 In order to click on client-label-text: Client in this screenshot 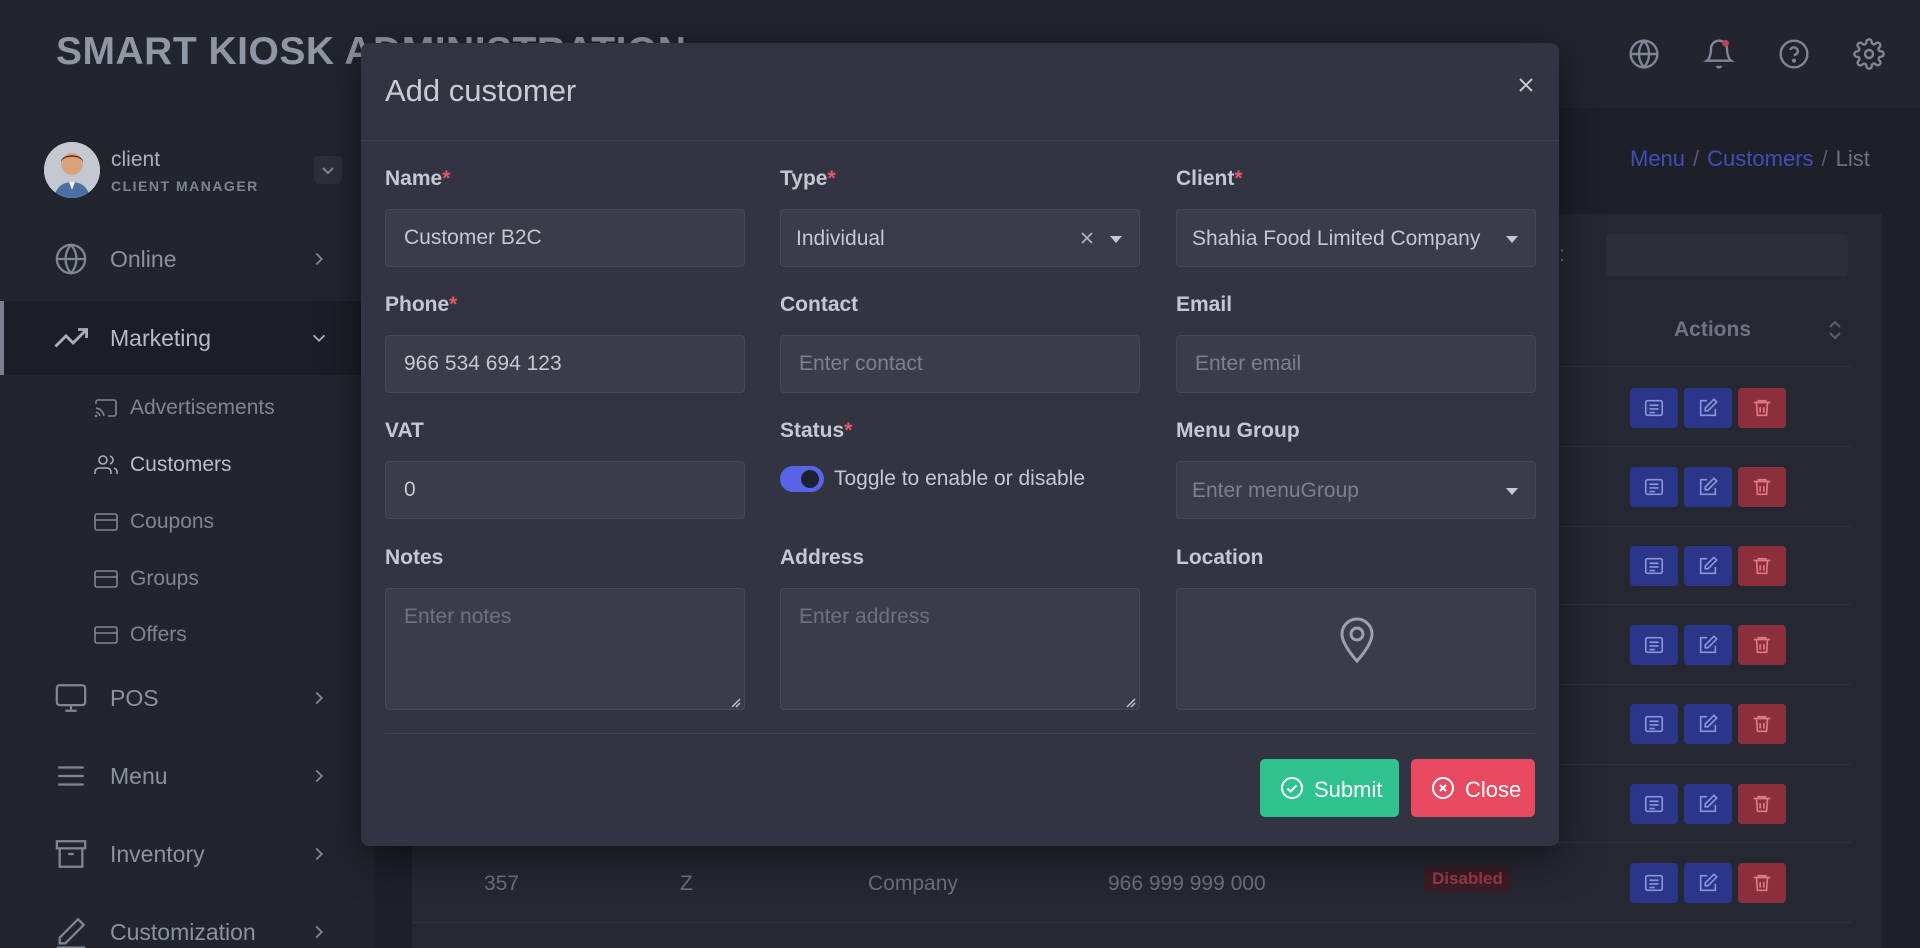, I will do `click(1205, 178)`.